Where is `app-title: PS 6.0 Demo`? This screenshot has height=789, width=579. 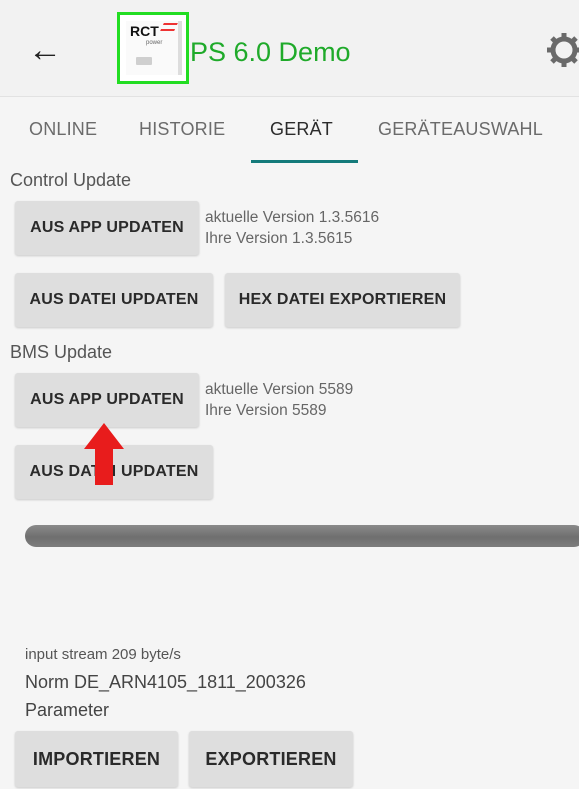 app-title: PS 6.0 Demo is located at coordinates (270, 52).